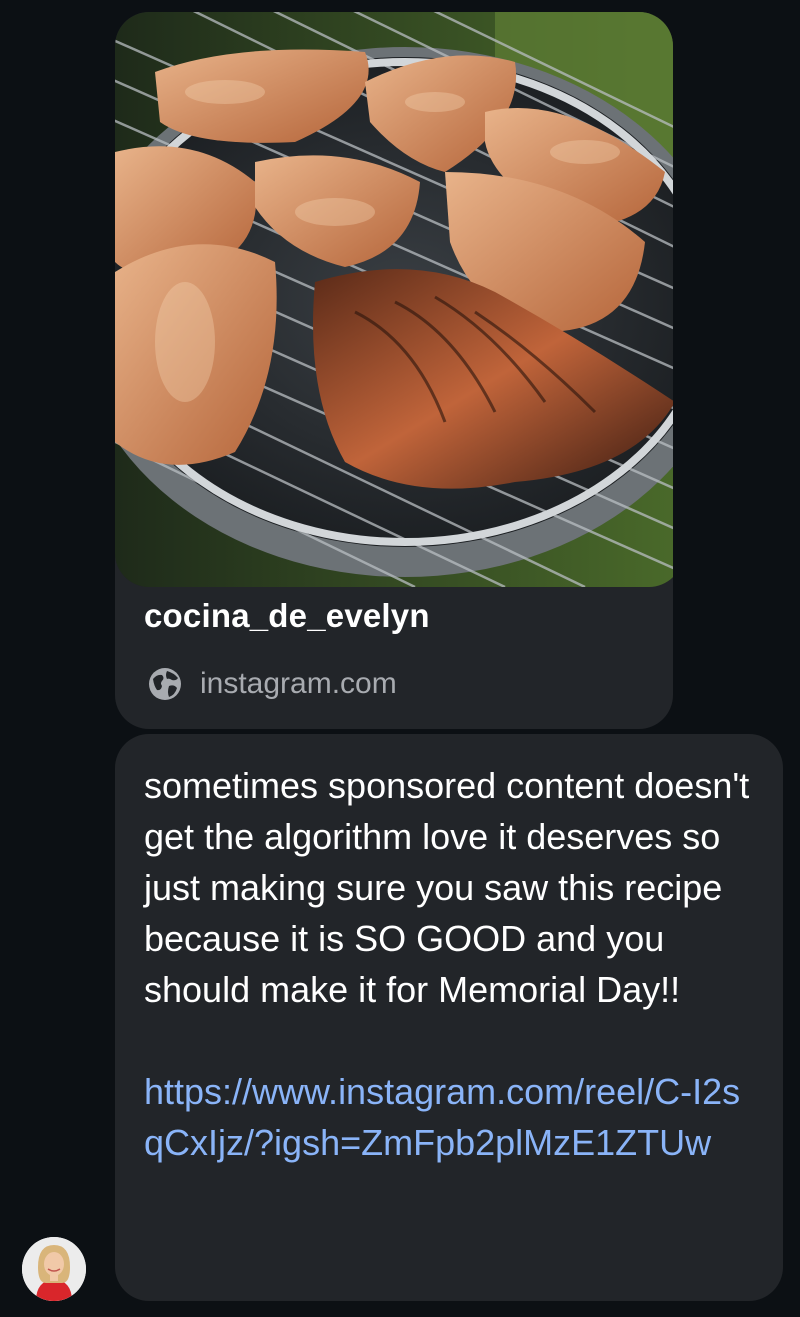 The width and height of the screenshot is (800, 1317). I want to click on preview-domain-row: instagram.com, so click(272, 684).